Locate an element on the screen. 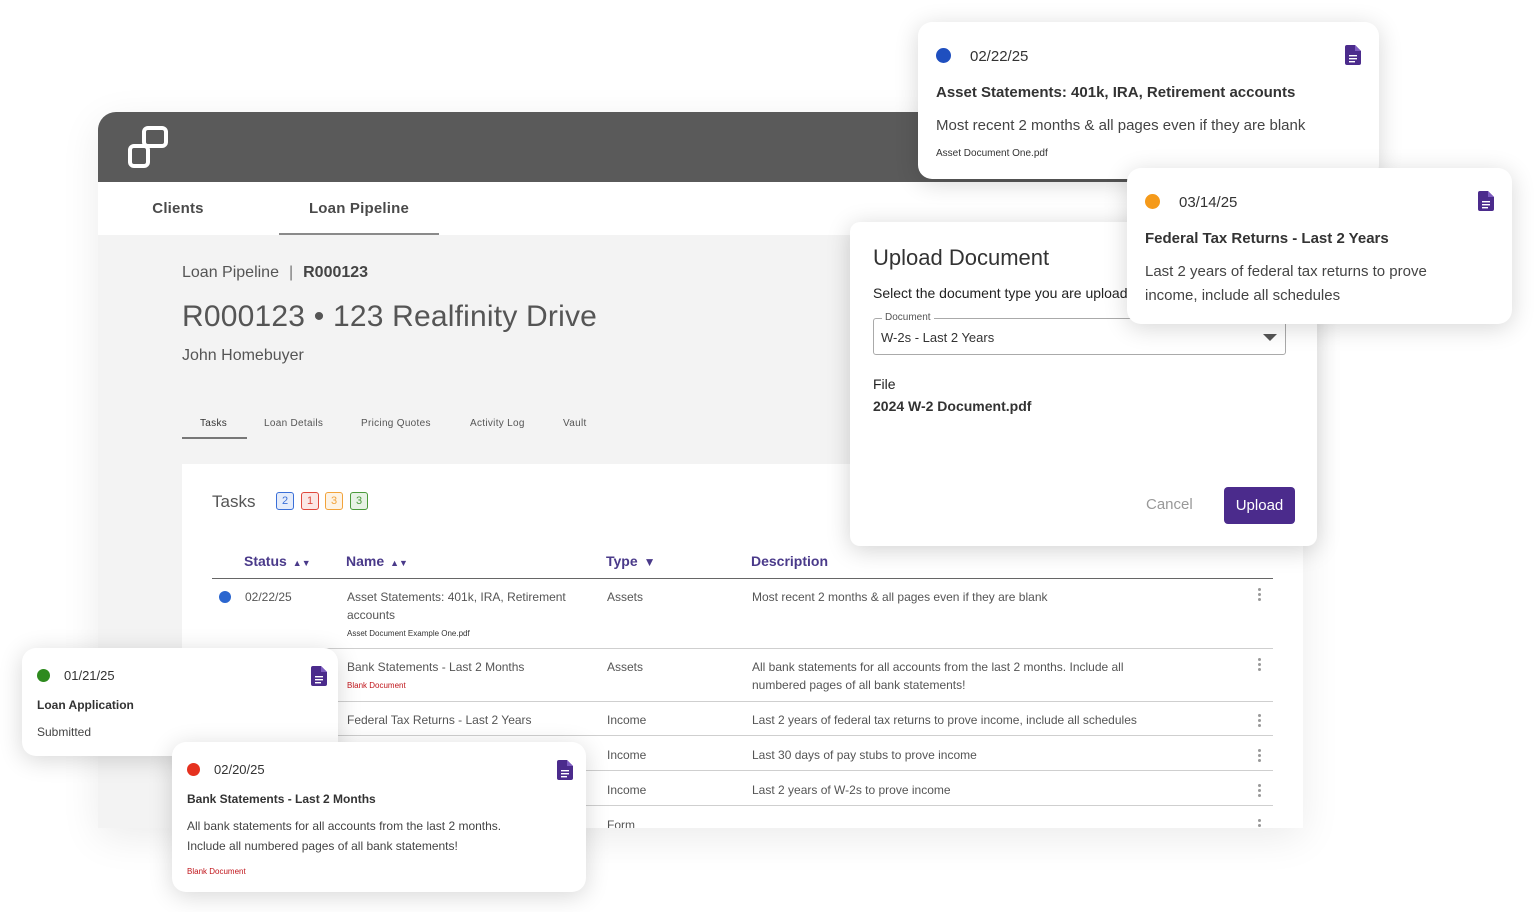  subtab-activity-log: Activity Log is located at coordinates (497, 423).